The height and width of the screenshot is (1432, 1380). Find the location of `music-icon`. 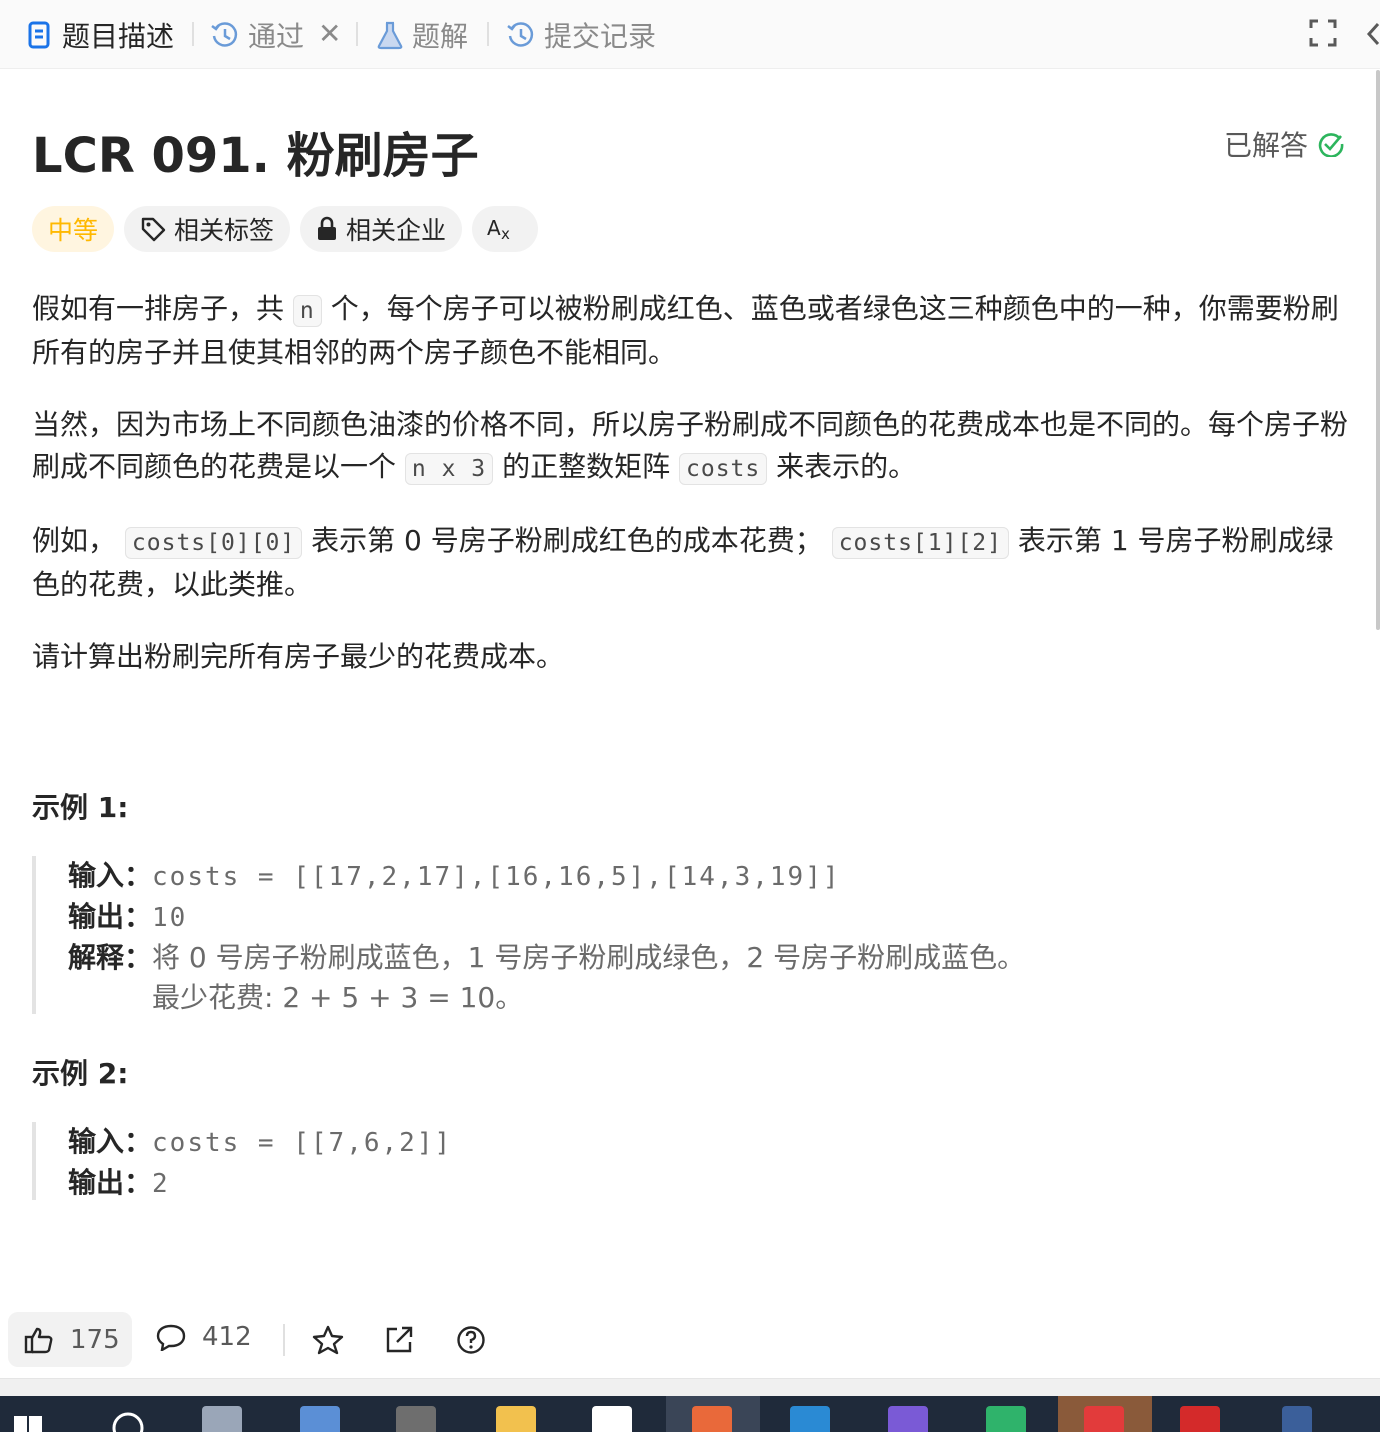

music-icon is located at coordinates (1104, 1419).